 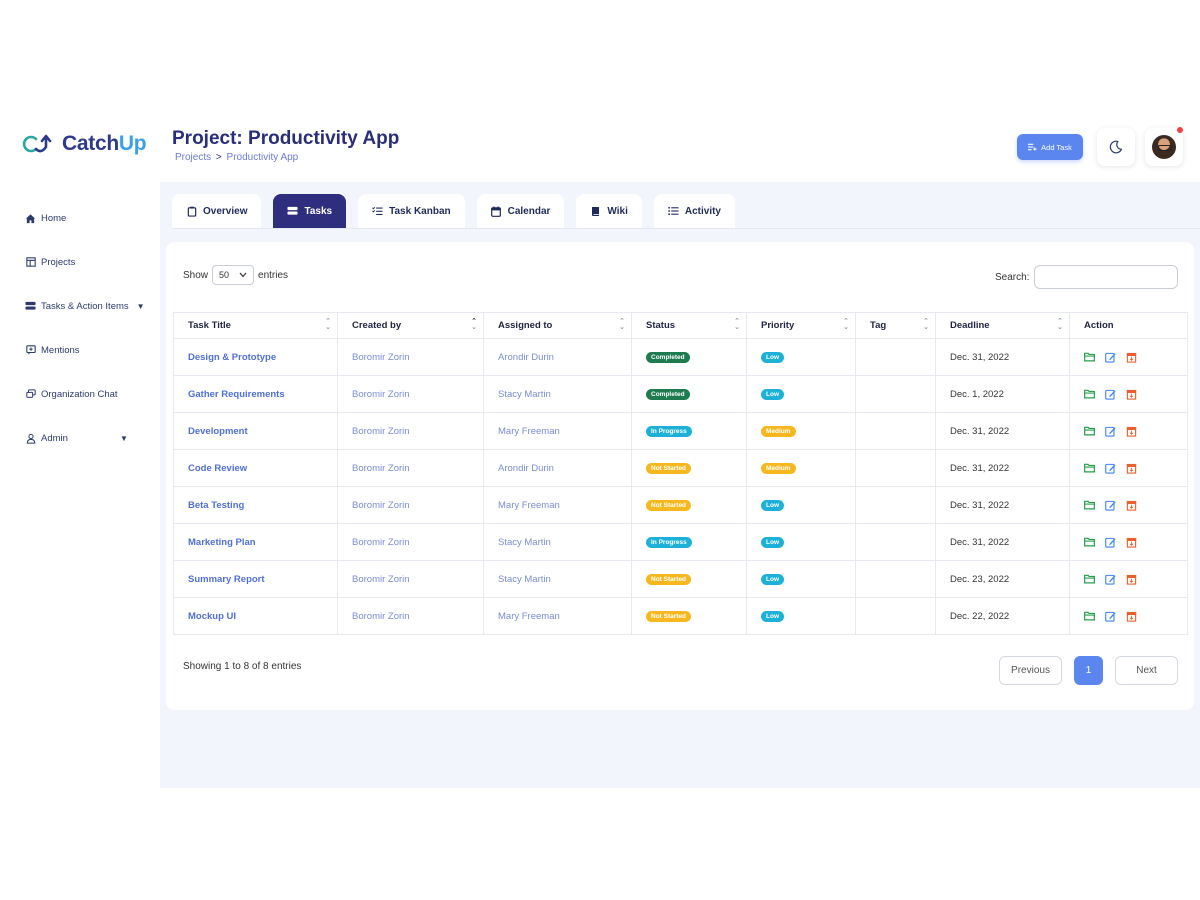 I want to click on task-title-link: Design & Prototype, so click(x=255, y=357).